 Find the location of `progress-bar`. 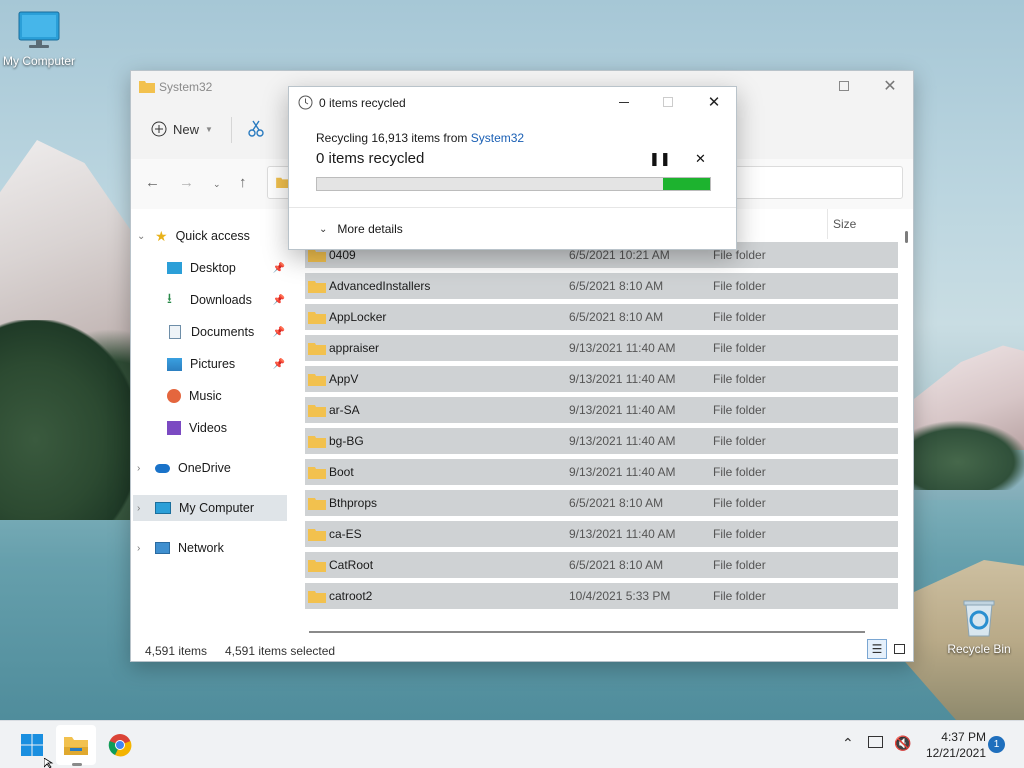

progress-bar is located at coordinates (513, 184).